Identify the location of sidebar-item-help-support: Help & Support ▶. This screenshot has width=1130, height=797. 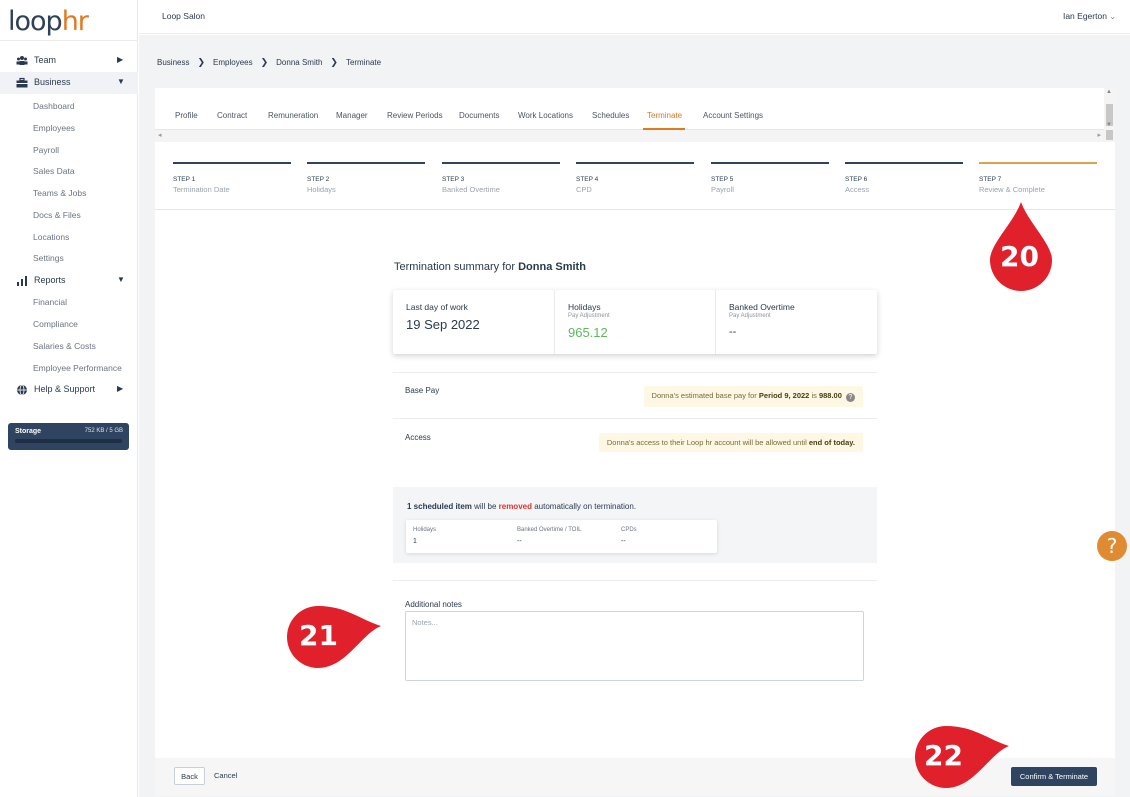
(69, 390).